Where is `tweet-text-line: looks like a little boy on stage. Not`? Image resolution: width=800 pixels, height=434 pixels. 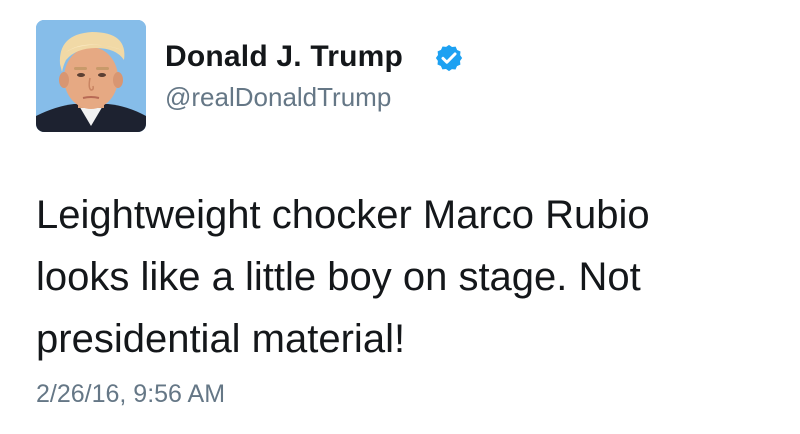 tweet-text-line: looks like a little boy on stage. Not is located at coordinates (338, 277).